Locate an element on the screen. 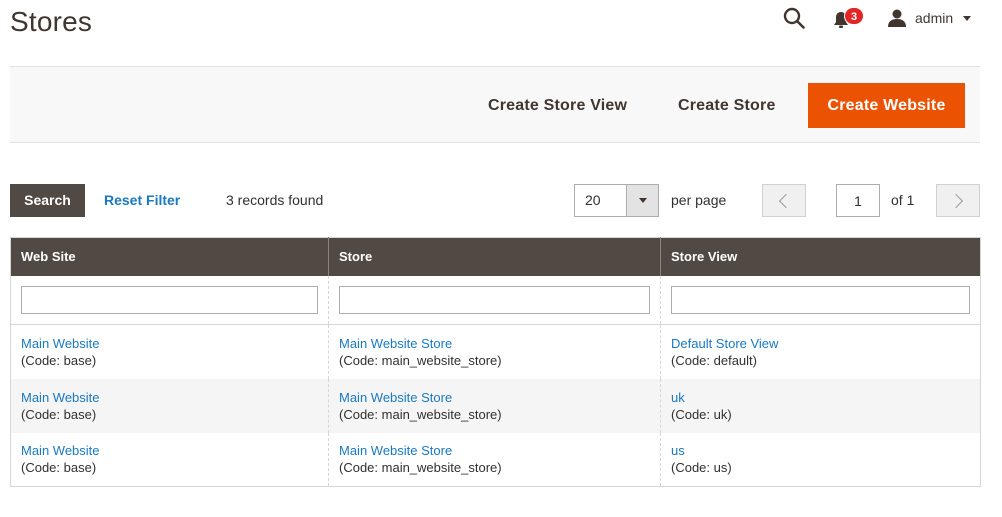  header-actions: 3 admin is located at coordinates (872, 20).